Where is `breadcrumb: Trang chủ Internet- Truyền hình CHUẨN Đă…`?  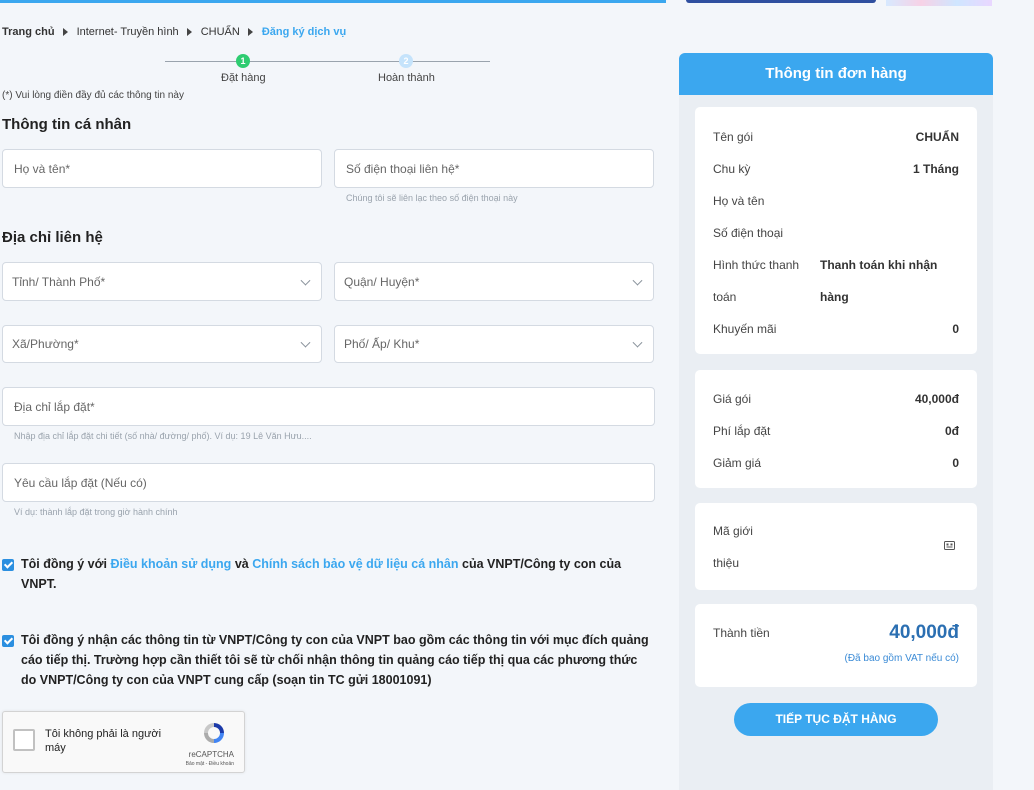
breadcrumb: Trang chủ Internet- Truyền hình CHUẨN Đă… is located at coordinates (178, 32).